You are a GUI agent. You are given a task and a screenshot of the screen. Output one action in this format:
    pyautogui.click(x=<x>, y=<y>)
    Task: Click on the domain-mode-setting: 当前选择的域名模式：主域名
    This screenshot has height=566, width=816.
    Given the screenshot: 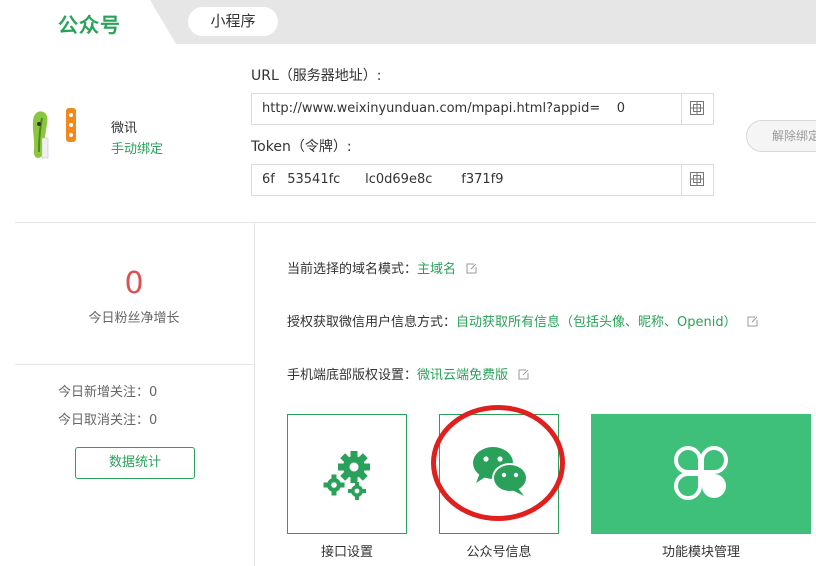 What is the action you would take?
    pyautogui.click(x=382, y=267)
    